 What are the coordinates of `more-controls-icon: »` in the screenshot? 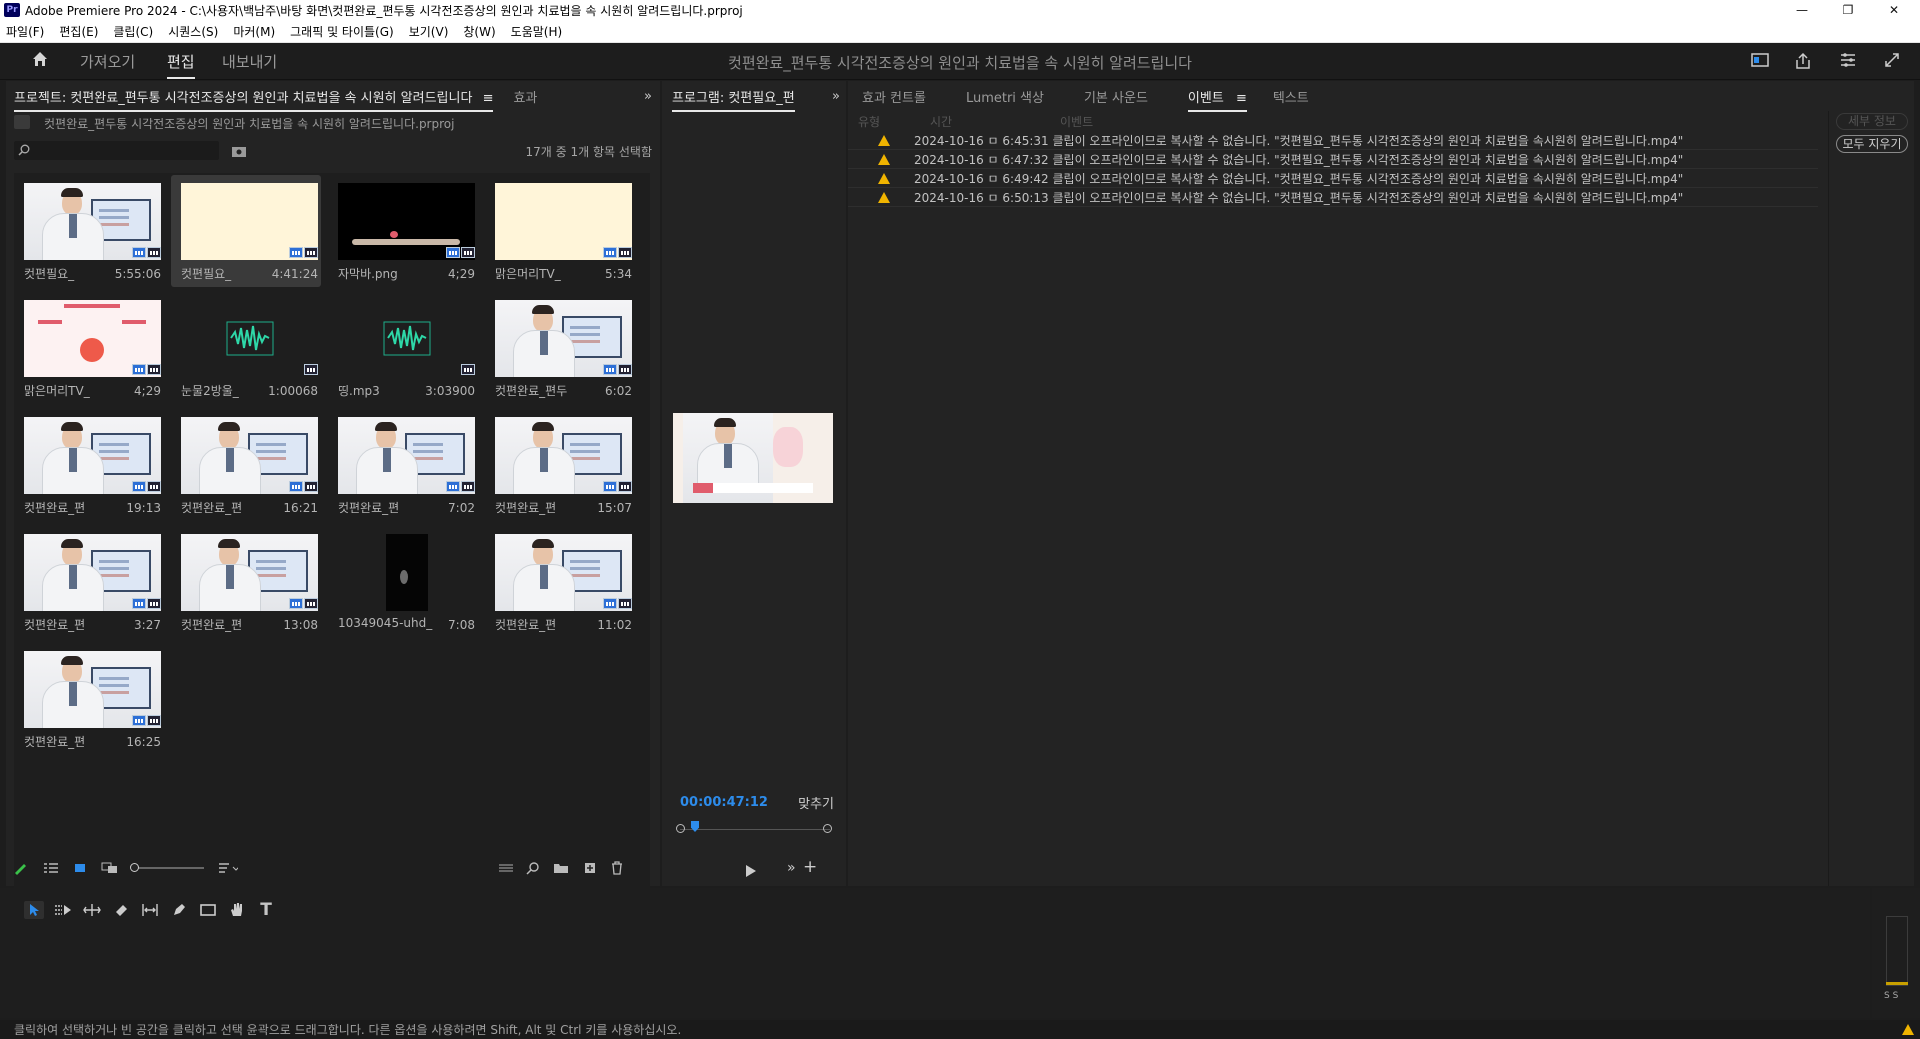 It's located at (791, 868).